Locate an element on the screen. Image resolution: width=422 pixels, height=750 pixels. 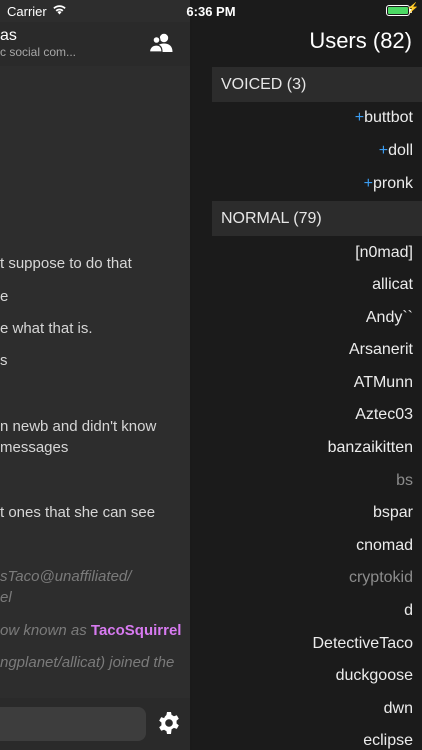
user-row: bspar is located at coordinates (313, 513).